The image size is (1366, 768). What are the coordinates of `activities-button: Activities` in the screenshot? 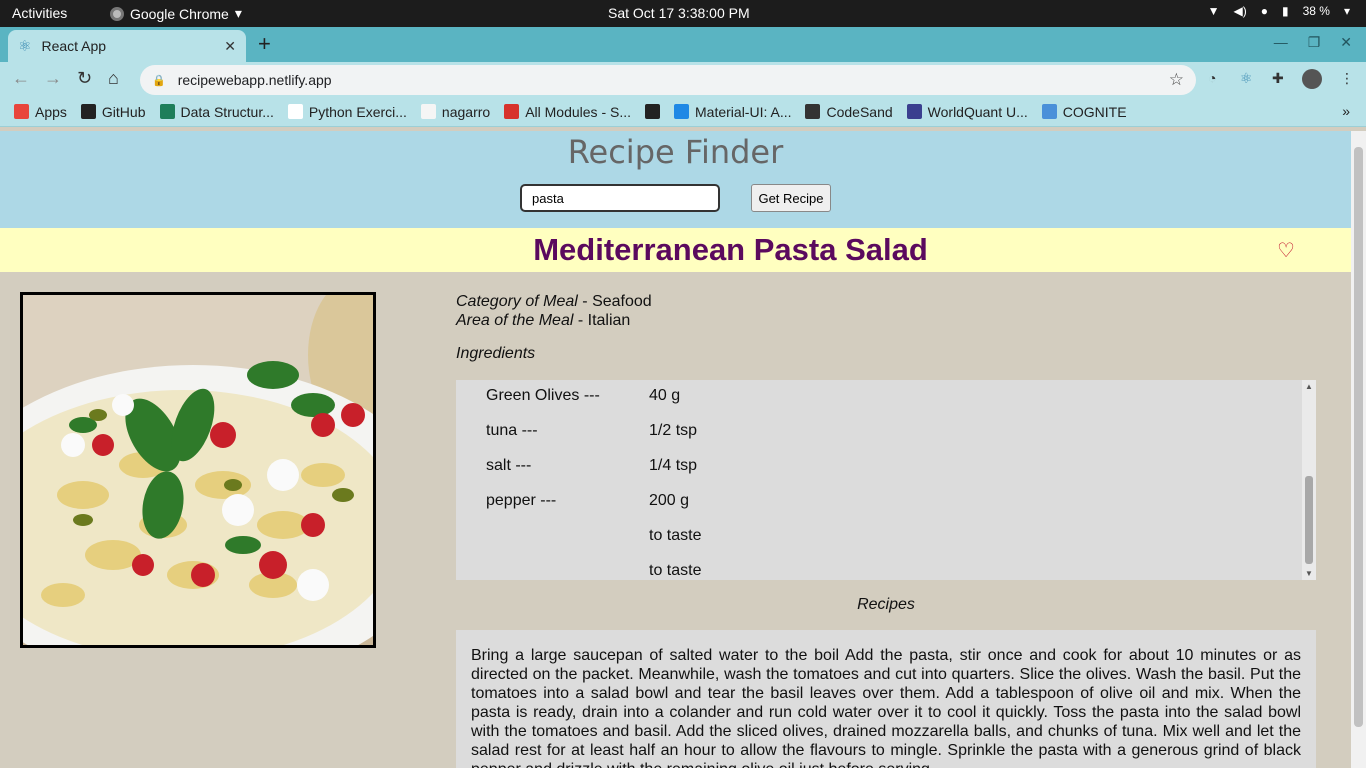 It's located at (39, 13).